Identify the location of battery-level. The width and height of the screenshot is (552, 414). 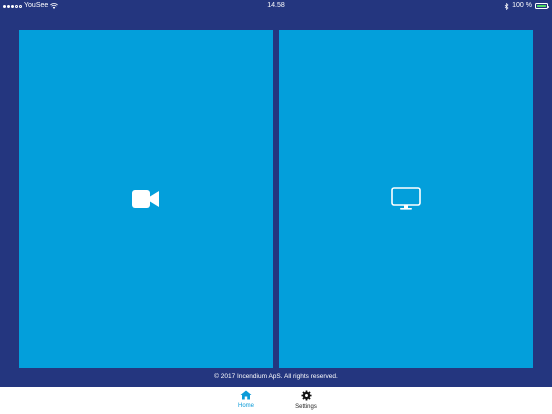
(541, 6).